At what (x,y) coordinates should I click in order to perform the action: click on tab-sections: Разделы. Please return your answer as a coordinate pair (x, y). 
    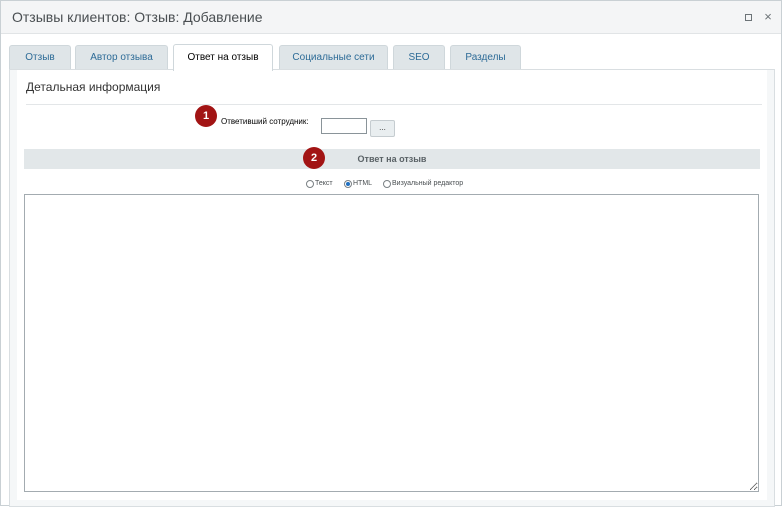
    Looking at the image, I should click on (485, 57).